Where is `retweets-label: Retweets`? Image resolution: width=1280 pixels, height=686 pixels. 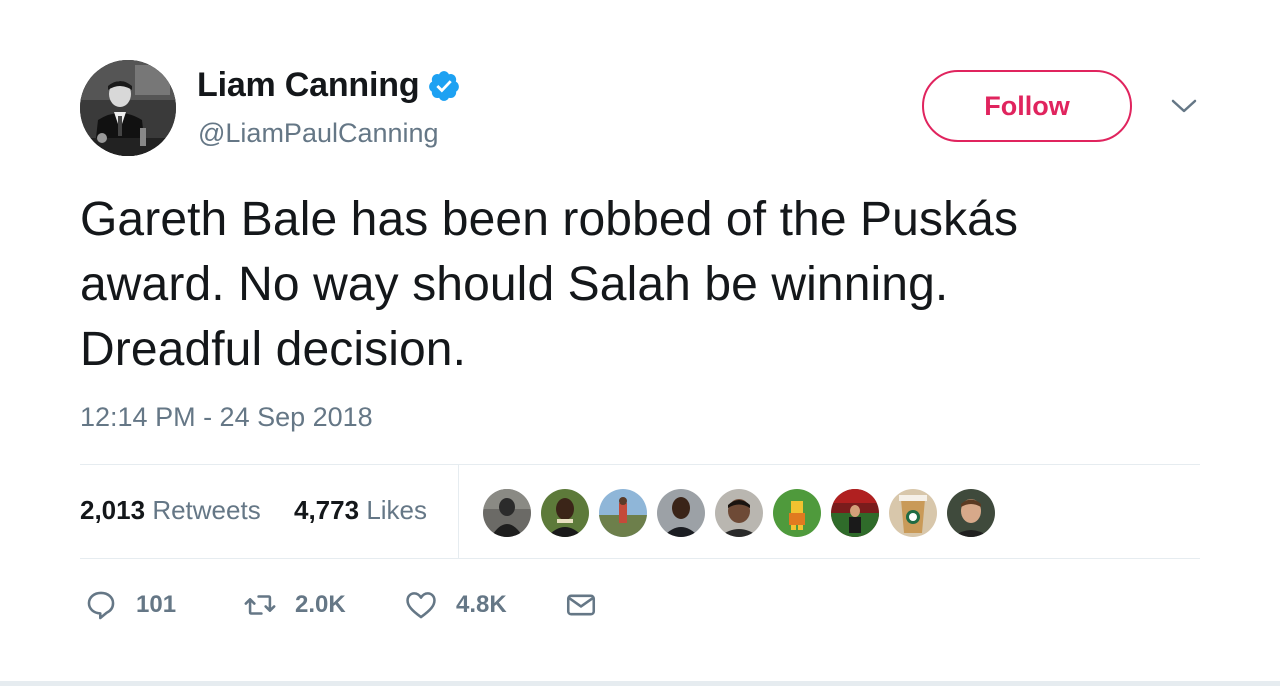 retweets-label: Retweets is located at coordinates (206, 510).